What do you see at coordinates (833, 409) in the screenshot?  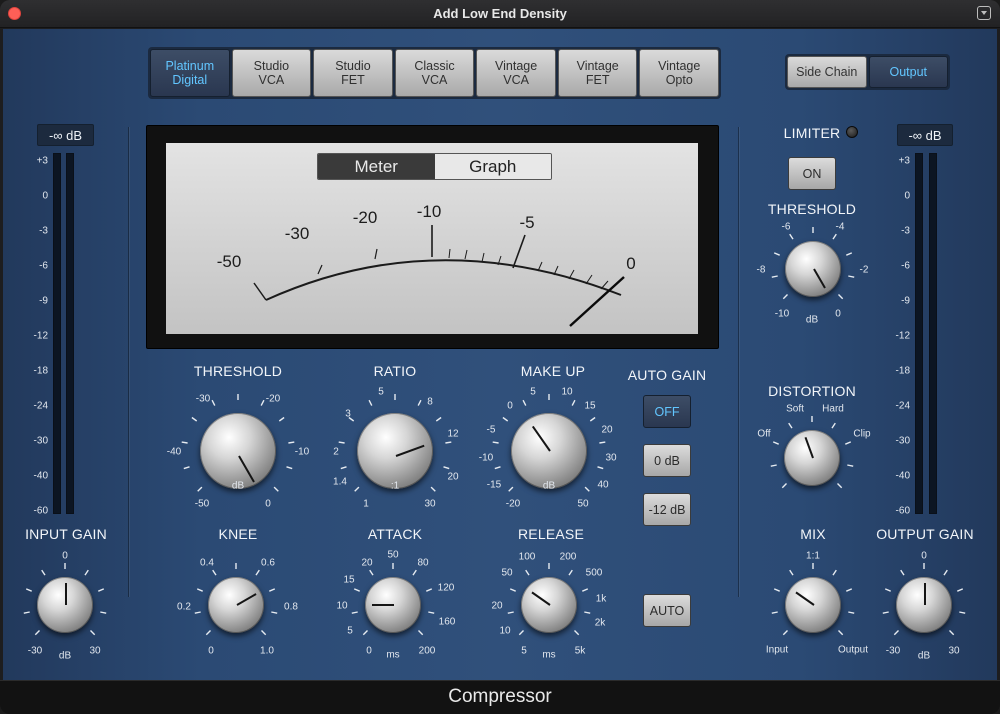 I see `distortion-scale-label: Hard` at bounding box center [833, 409].